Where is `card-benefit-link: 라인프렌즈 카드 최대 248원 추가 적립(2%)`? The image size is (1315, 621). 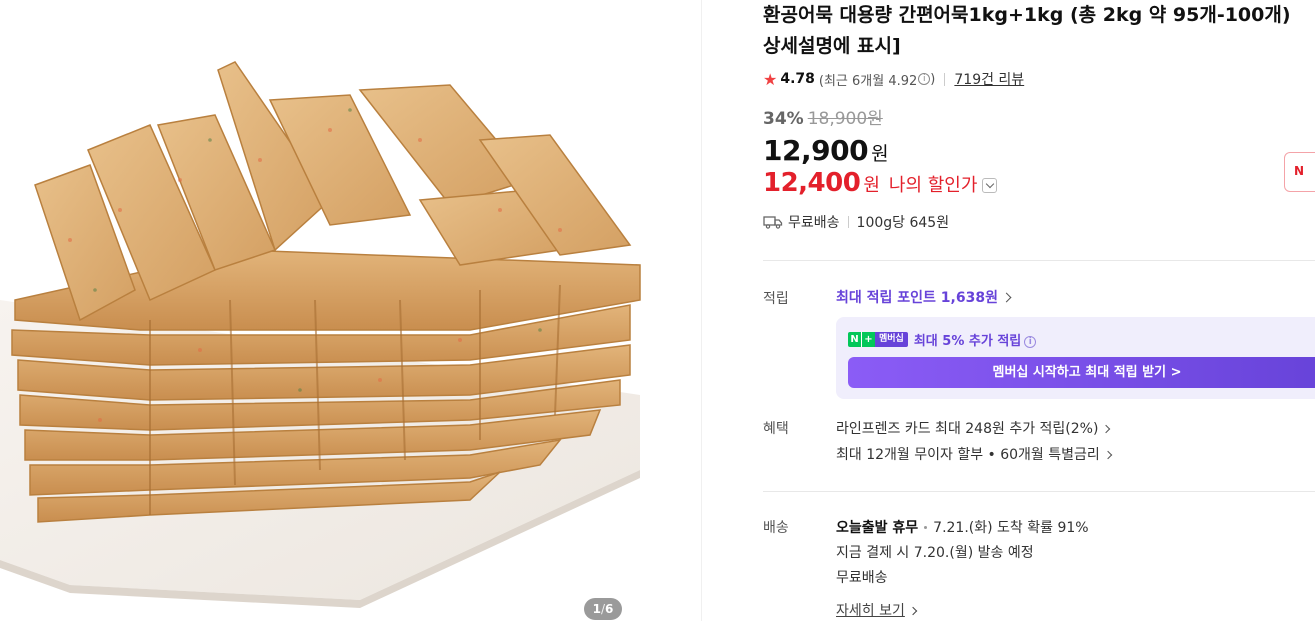 card-benefit-link: 라인프렌즈 카드 최대 248원 추가 적립(2%) is located at coordinates (973, 428).